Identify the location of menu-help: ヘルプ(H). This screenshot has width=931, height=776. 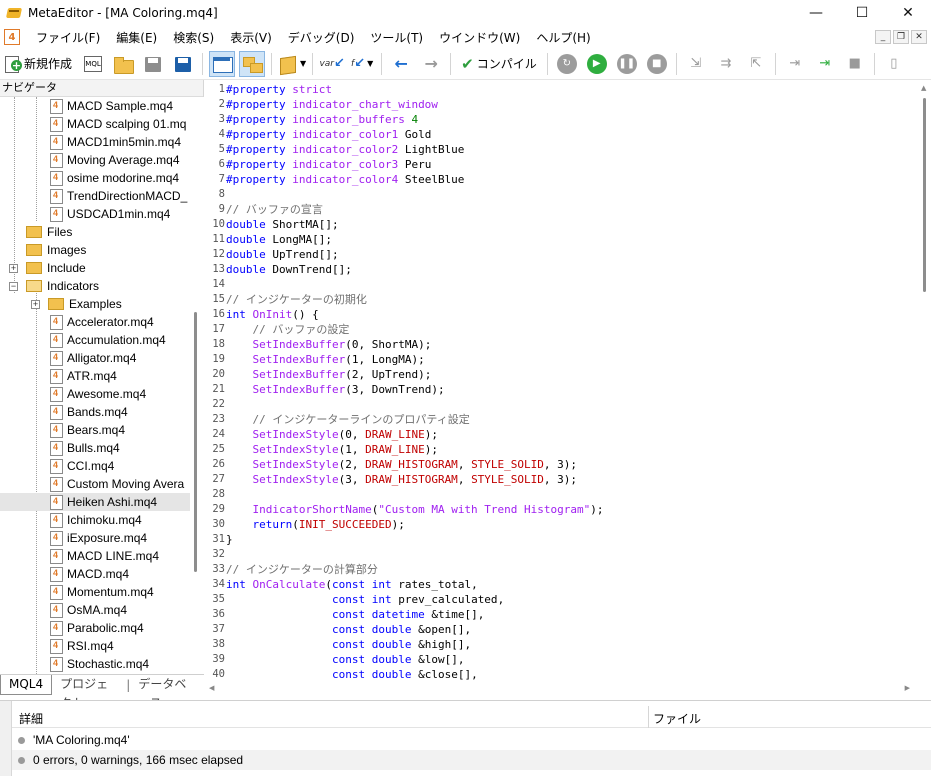
(563, 37).